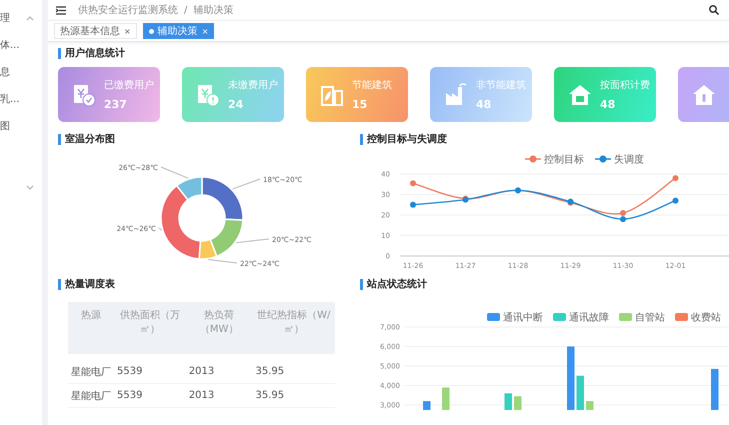 Image resolution: width=729 pixels, height=425 pixels. What do you see at coordinates (61, 10) in the screenshot?
I see `menu-icon` at bounding box center [61, 10].